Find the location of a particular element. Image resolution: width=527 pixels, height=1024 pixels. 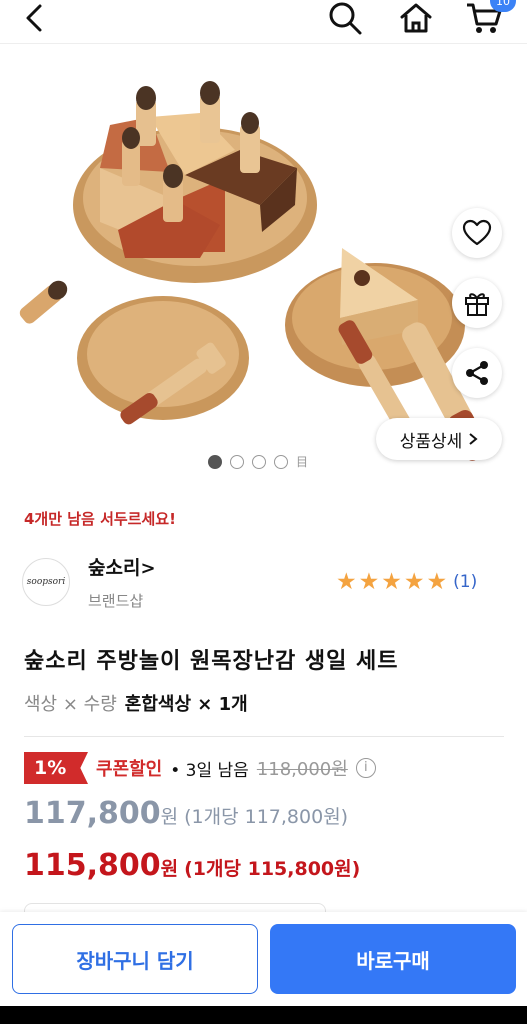

coupon-row: 1% 쿠폰할인 • 3일 남음 118,000원 i is located at coordinates (200, 768).